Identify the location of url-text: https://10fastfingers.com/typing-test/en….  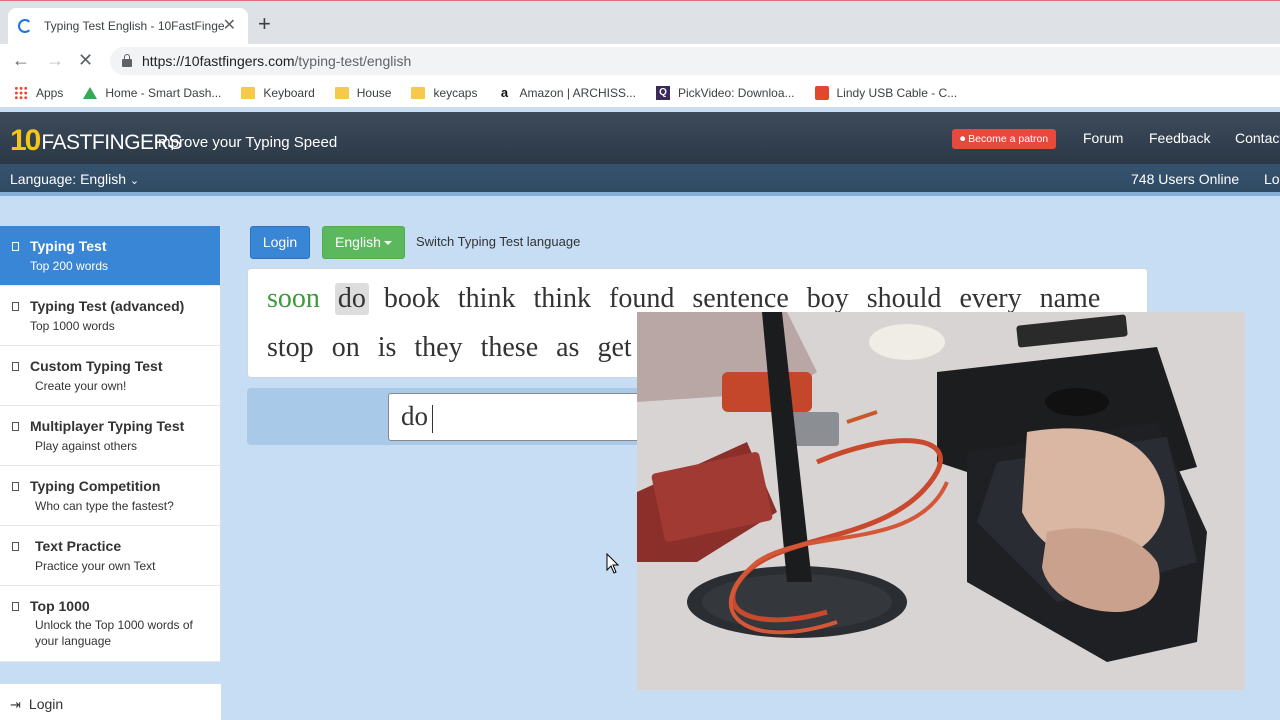
(277, 61).